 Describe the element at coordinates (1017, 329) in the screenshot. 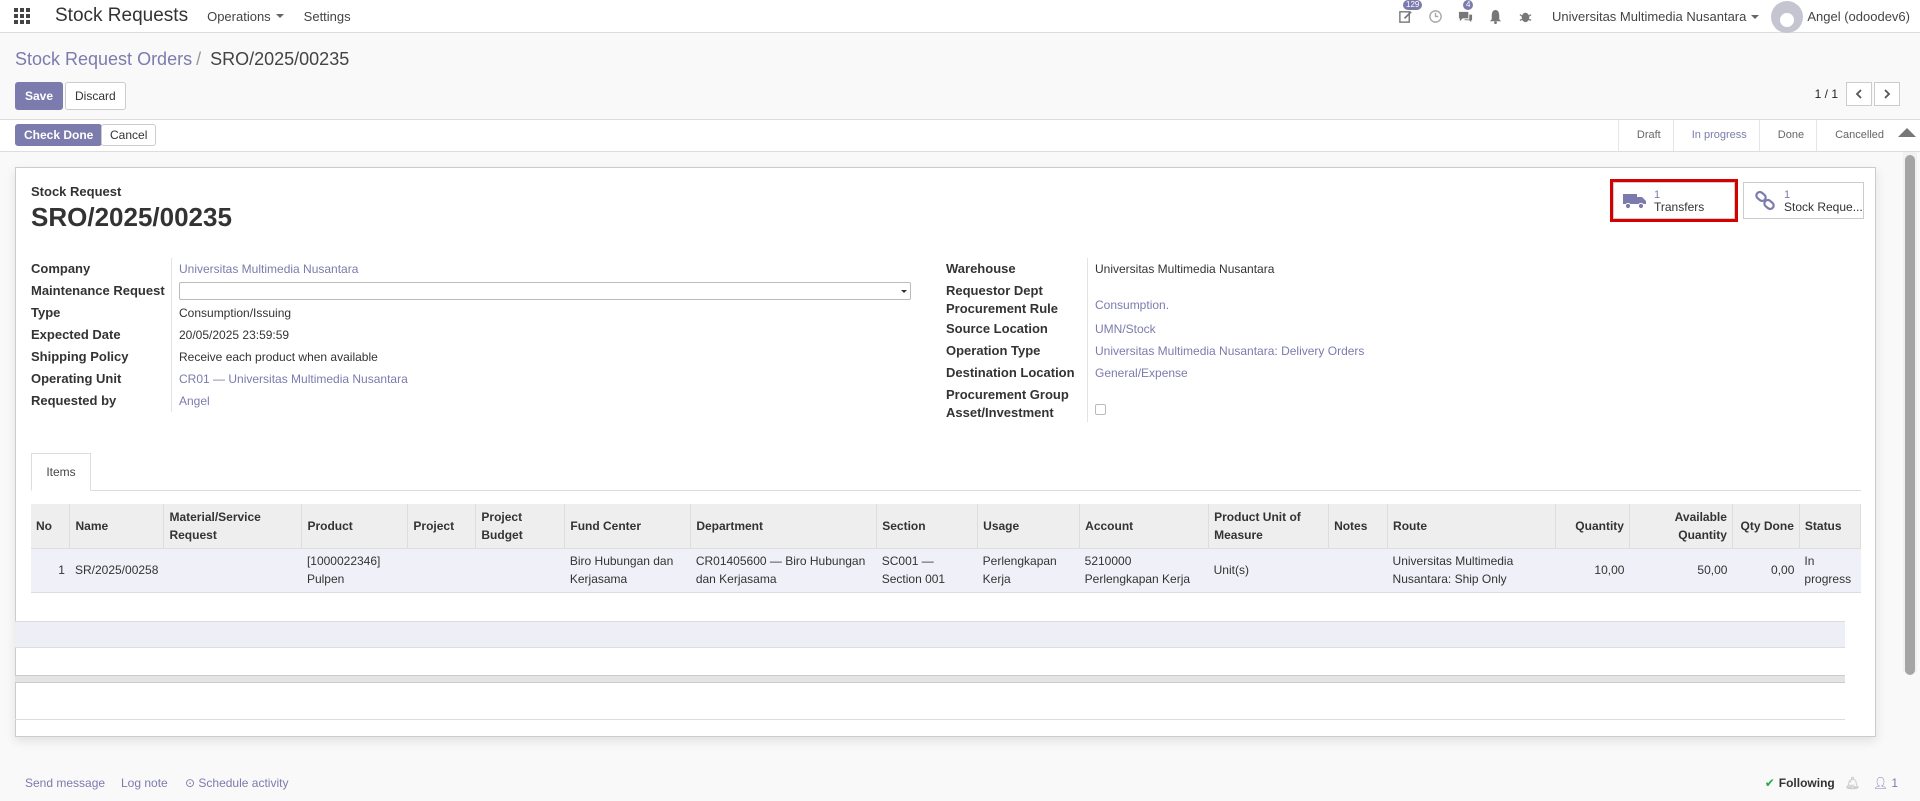

I see `field-label-source-location: Source Location` at that location.